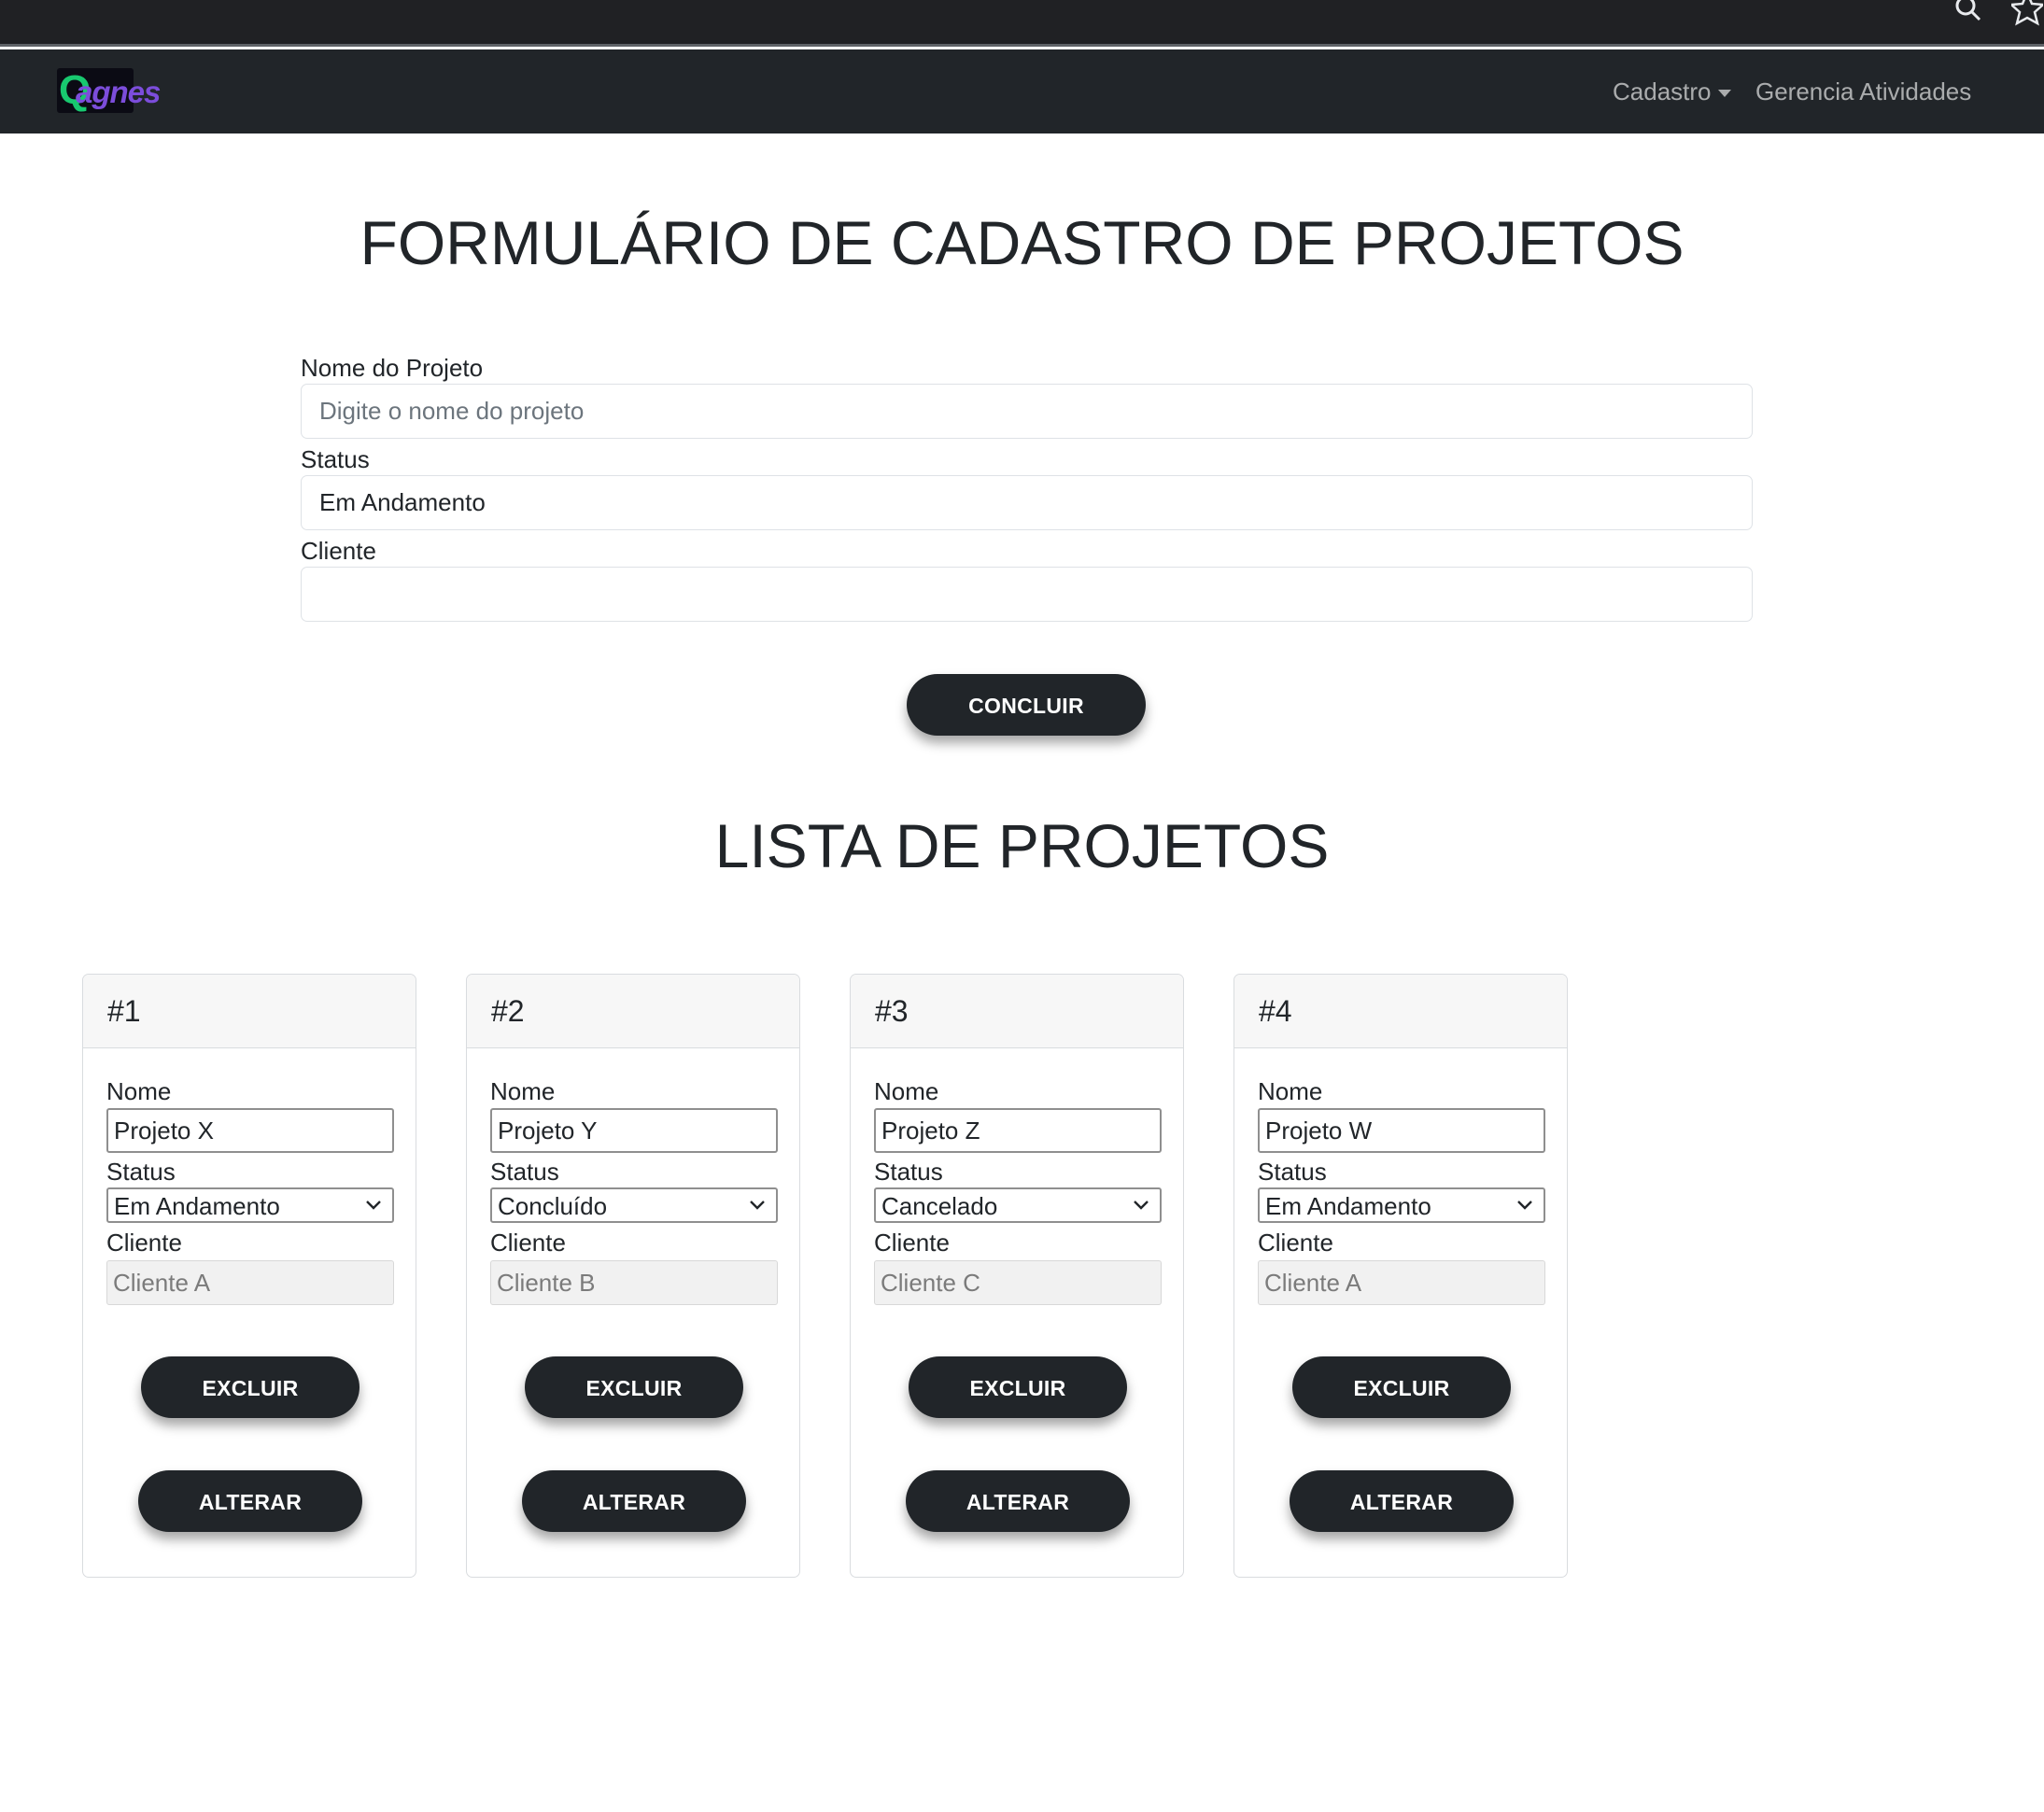  What do you see at coordinates (1027, 594) in the screenshot?
I see `cliente-input` at bounding box center [1027, 594].